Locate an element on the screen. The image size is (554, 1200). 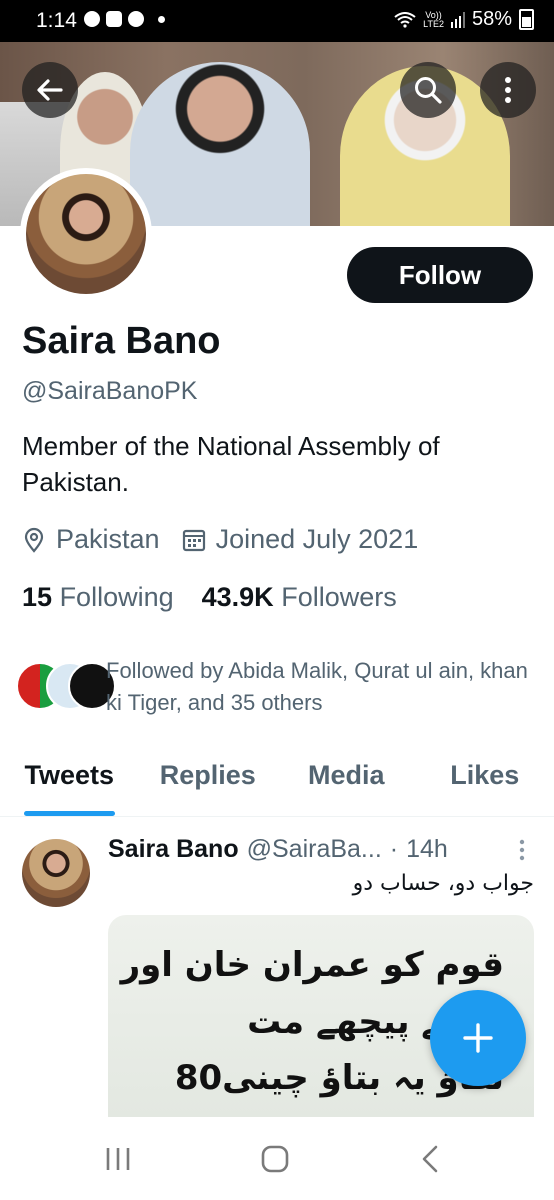
lte-label: LTE2 is located at coordinates (433, 23).